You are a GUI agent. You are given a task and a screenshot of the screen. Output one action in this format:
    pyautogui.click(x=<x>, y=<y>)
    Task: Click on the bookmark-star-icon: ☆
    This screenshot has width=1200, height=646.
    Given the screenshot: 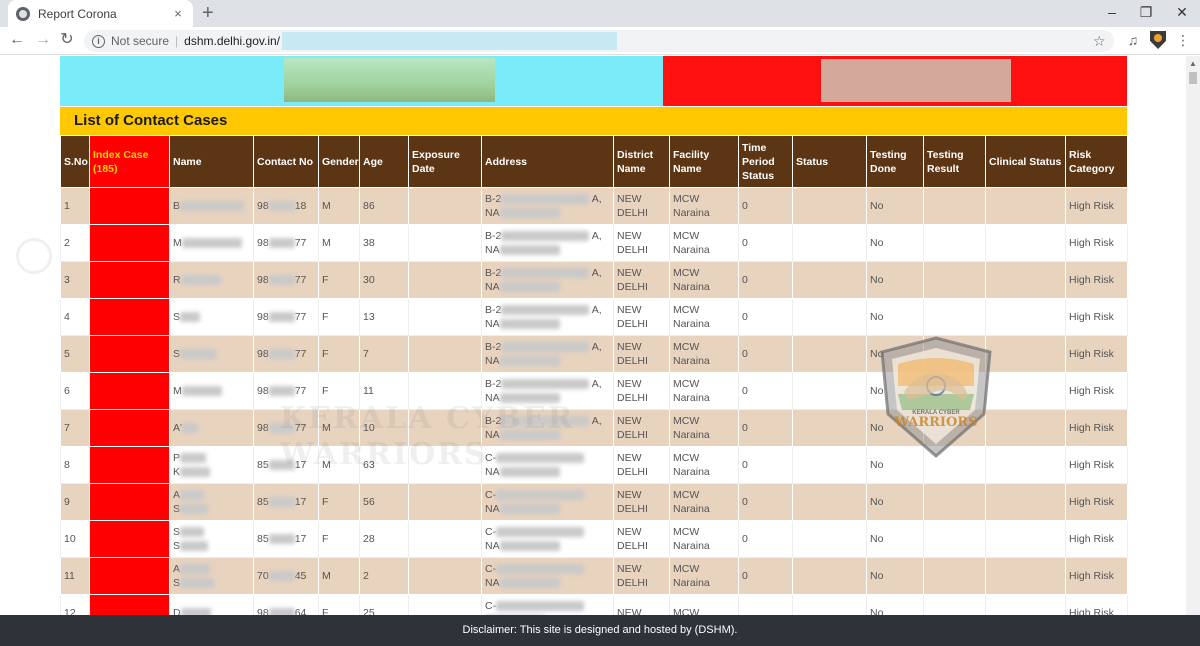 What is the action you would take?
    pyautogui.click(x=1099, y=41)
    